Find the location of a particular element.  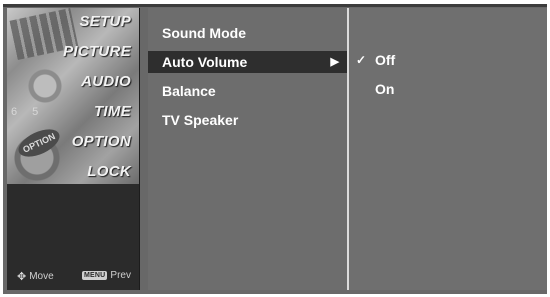

move-cross-icon: ✥ is located at coordinates (22, 277).